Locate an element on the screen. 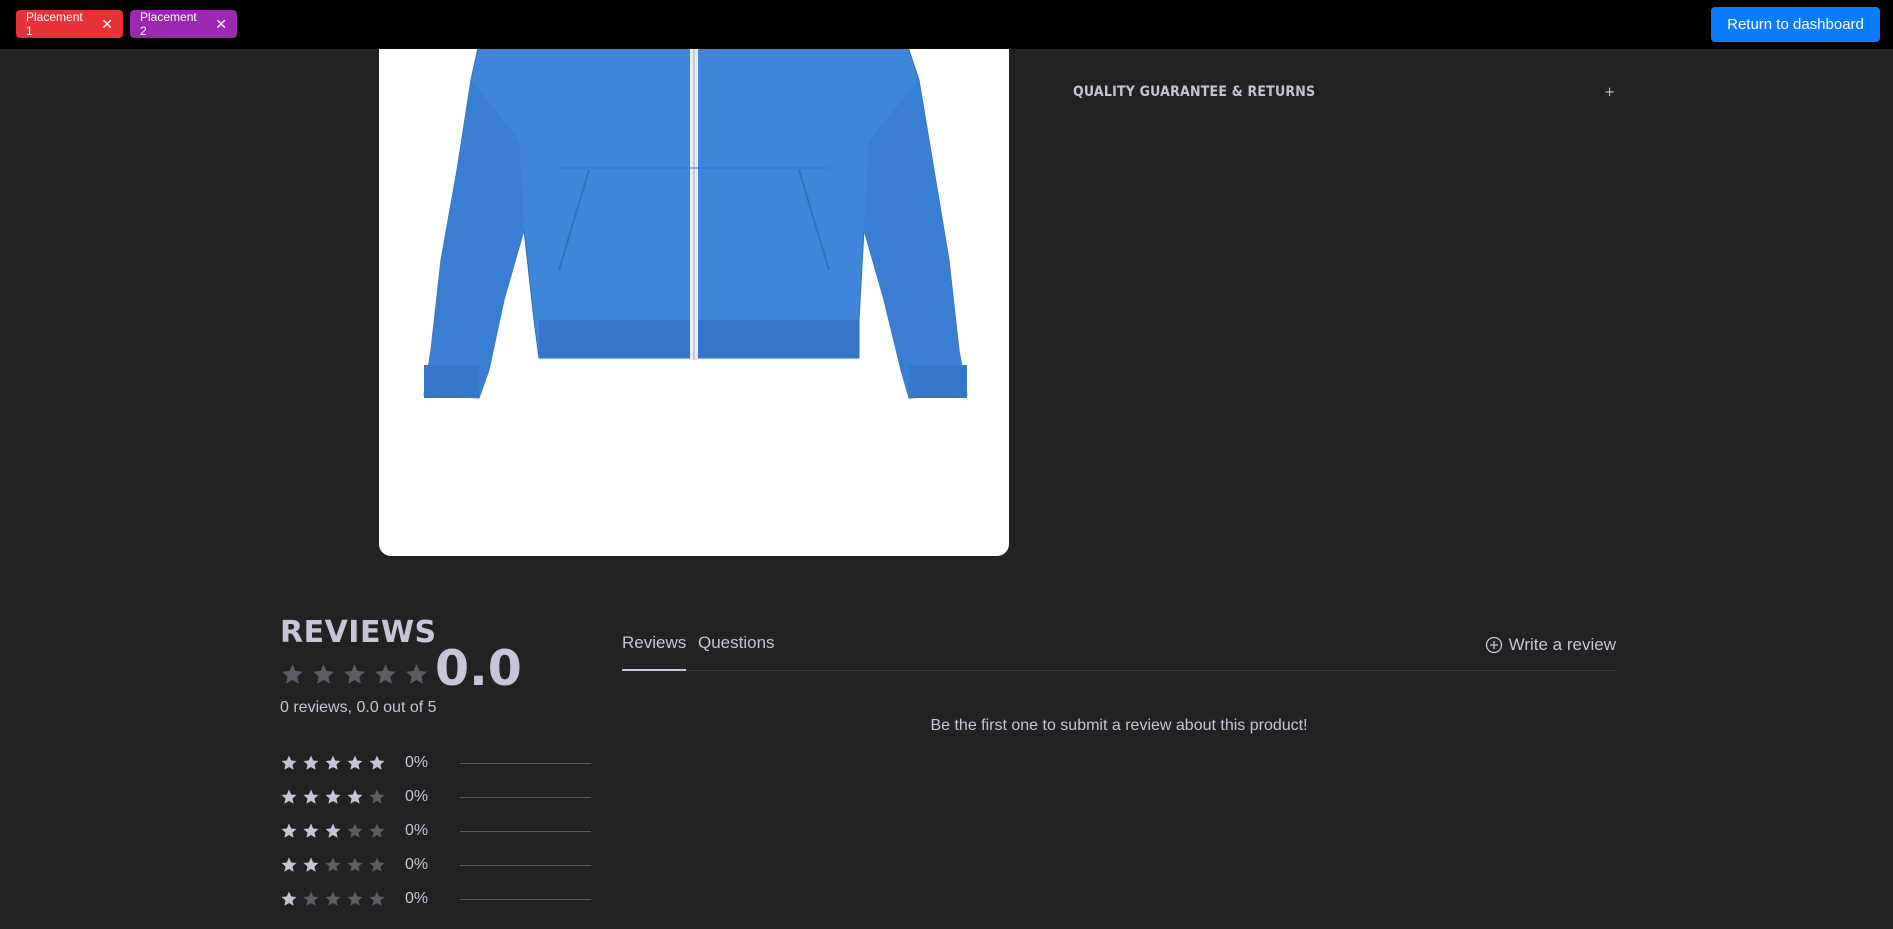 The image size is (1893, 929). plus-circle-icon is located at coordinates (1493, 645).